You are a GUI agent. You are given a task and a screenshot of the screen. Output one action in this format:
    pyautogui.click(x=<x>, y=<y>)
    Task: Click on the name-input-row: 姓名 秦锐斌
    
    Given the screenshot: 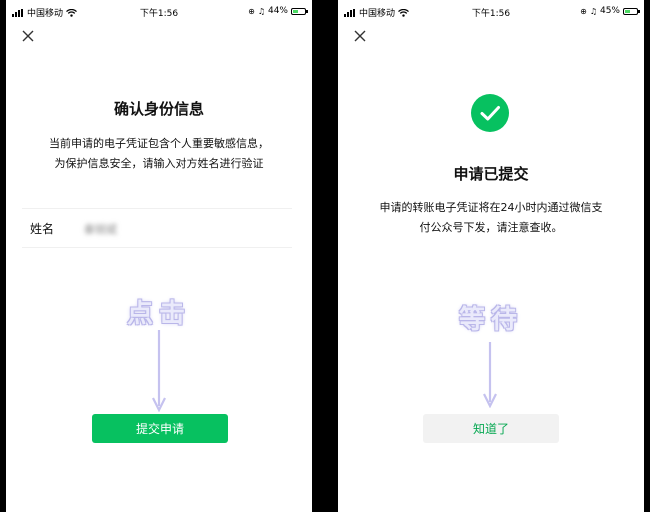 What is the action you would take?
    pyautogui.click(x=157, y=228)
    